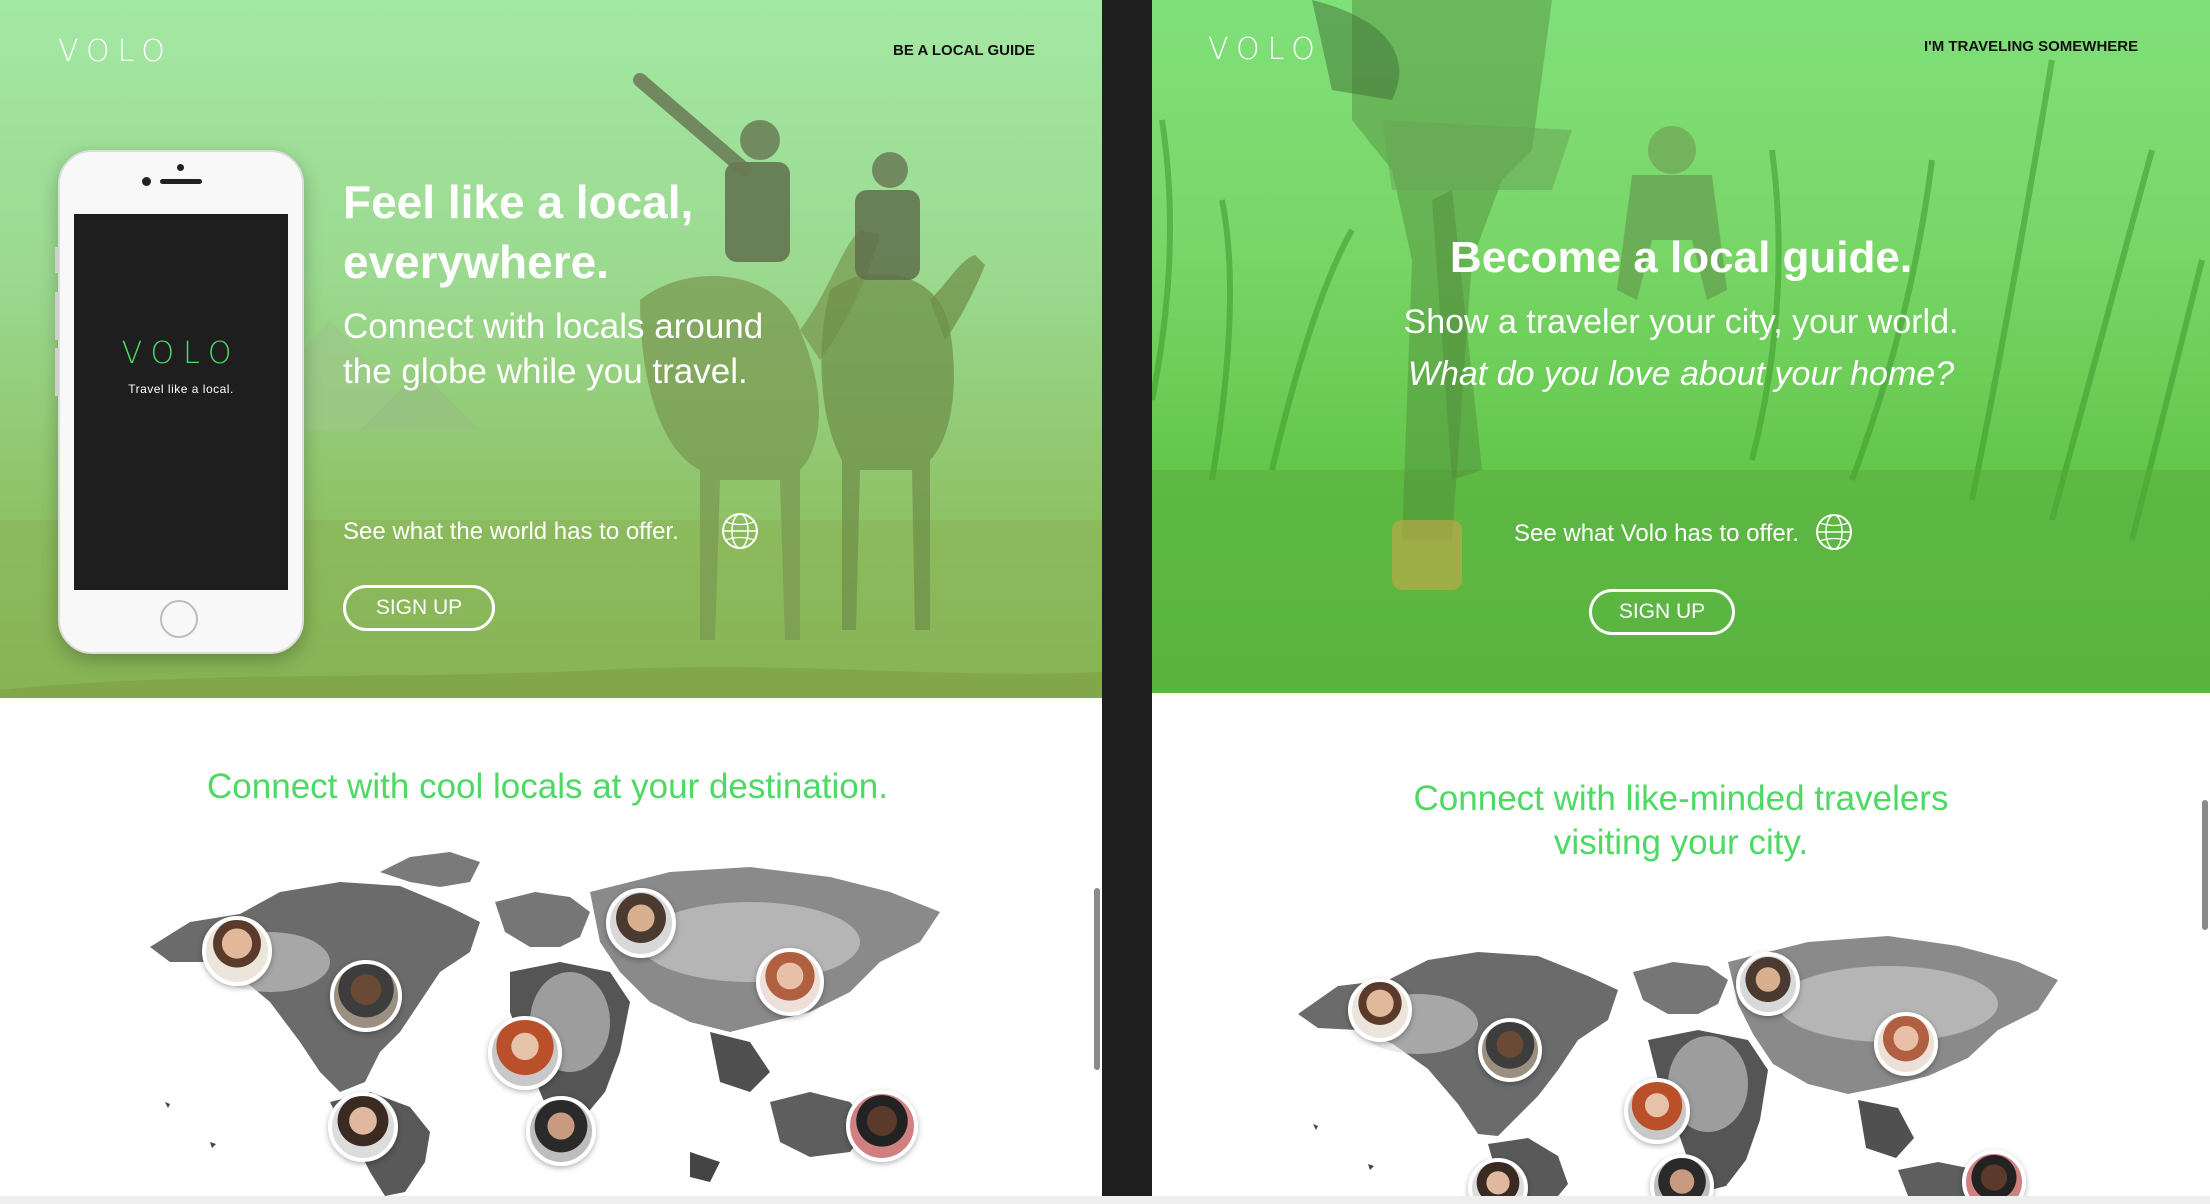 The width and height of the screenshot is (2210, 1204). I want to click on phone-side-button, so click(57, 260).